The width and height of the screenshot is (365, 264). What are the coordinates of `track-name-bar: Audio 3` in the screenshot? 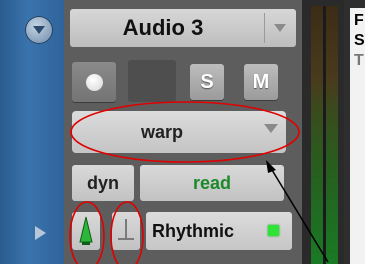 It's located at (183, 28).